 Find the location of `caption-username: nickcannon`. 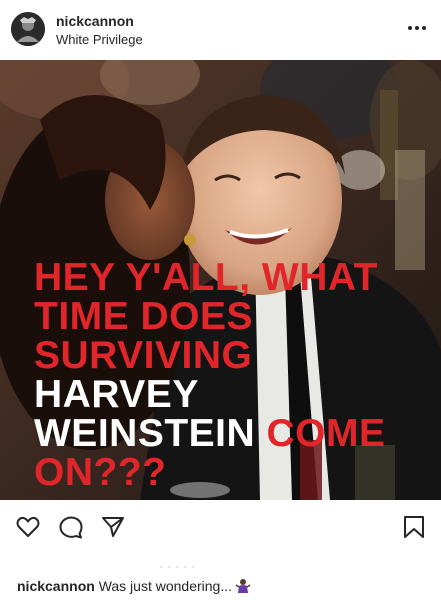

caption-username: nickcannon is located at coordinates (56, 586).